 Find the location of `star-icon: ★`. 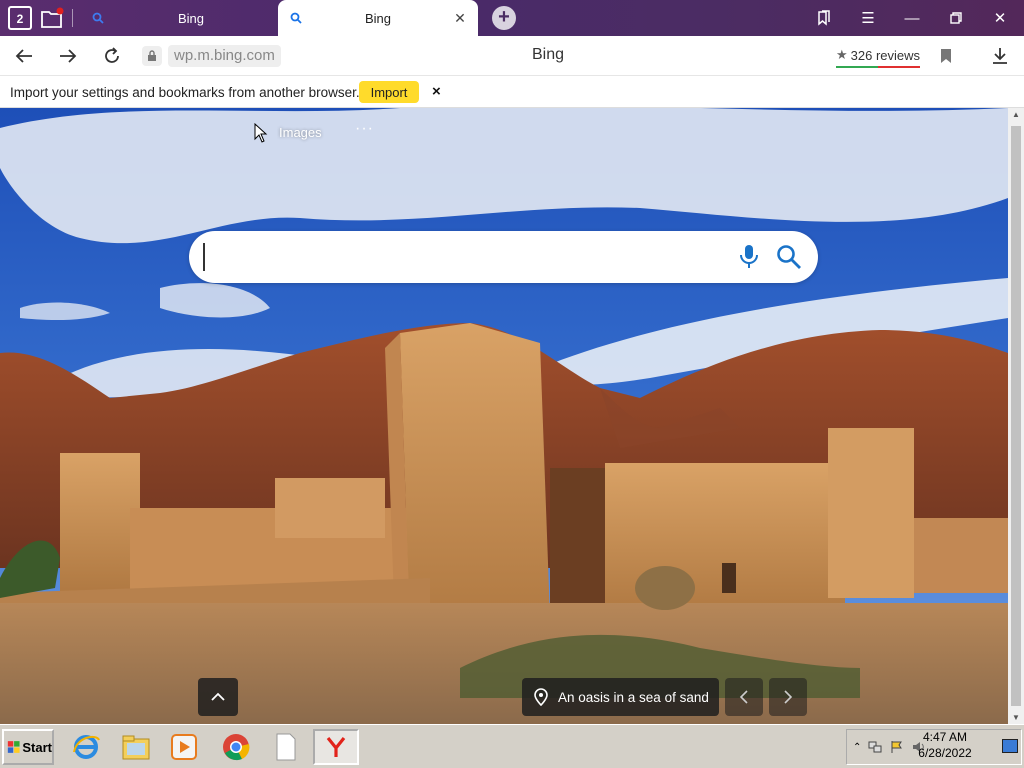

star-icon: ★ is located at coordinates (842, 54).